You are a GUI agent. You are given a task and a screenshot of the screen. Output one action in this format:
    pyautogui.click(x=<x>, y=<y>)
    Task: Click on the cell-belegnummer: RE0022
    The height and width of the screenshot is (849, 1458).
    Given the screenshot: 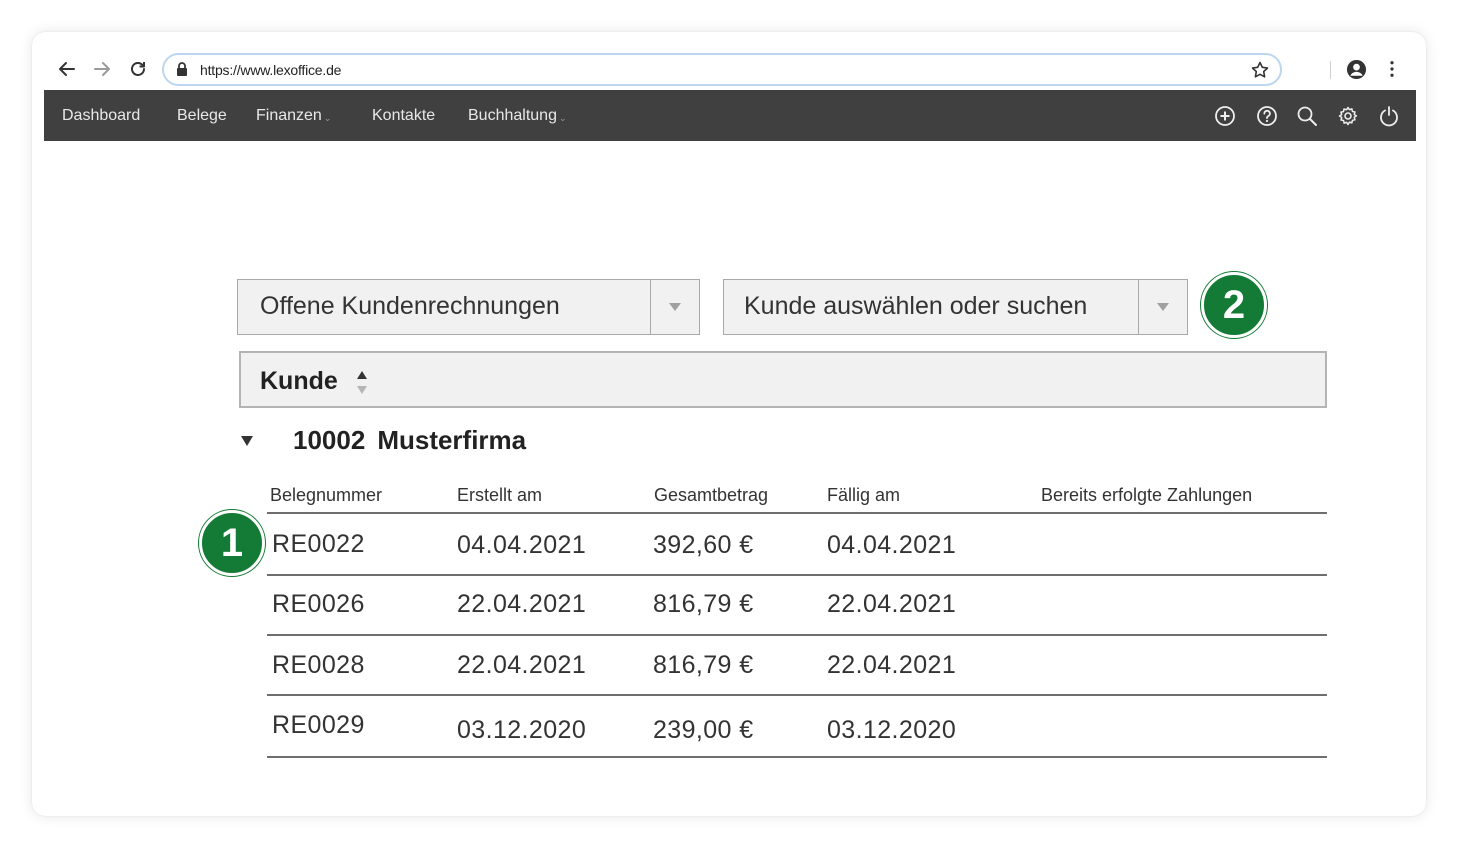 What is the action you would take?
    pyautogui.click(x=318, y=544)
    